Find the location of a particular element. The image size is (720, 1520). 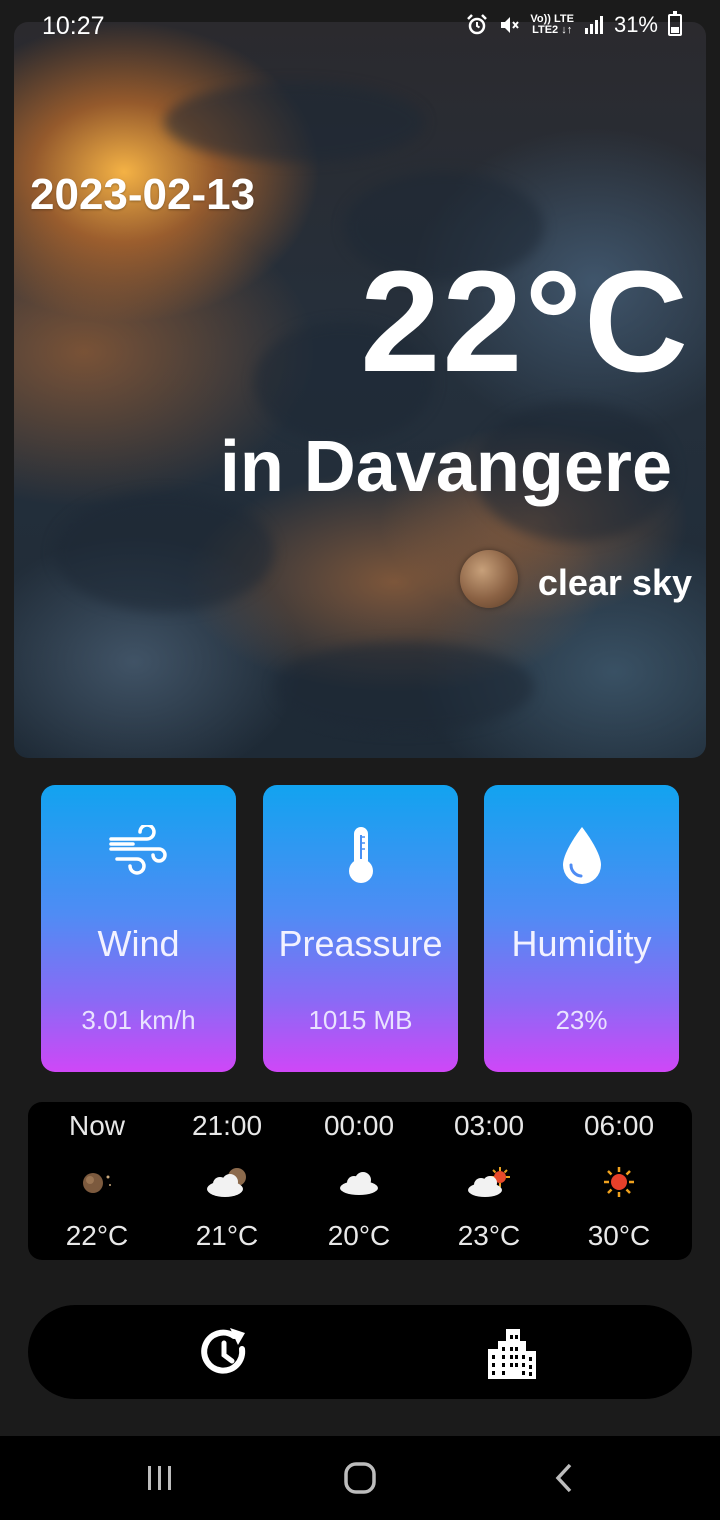

action-bar is located at coordinates (360, 1352).